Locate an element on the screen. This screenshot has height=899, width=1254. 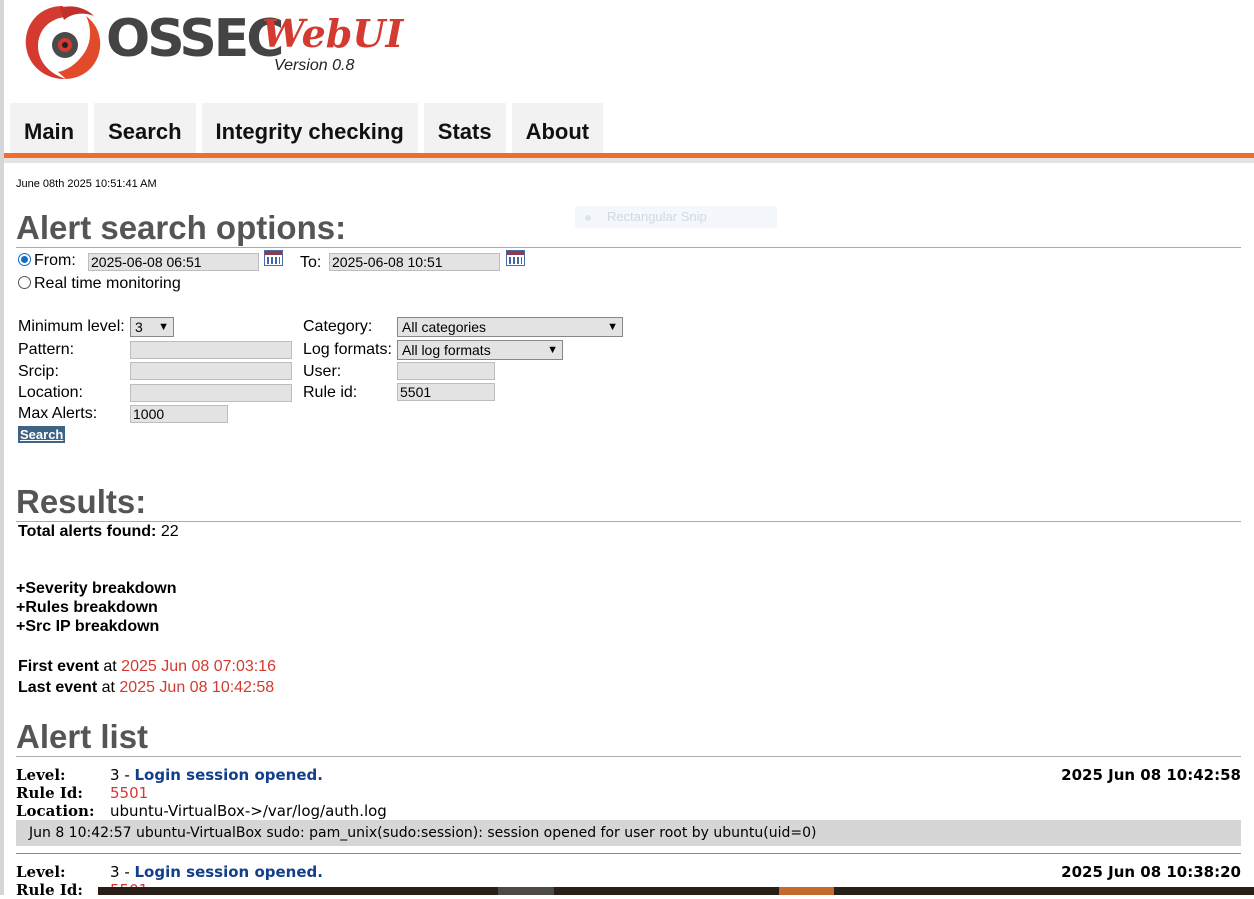
realtime-label: Real time monitoring is located at coordinates (107, 283).